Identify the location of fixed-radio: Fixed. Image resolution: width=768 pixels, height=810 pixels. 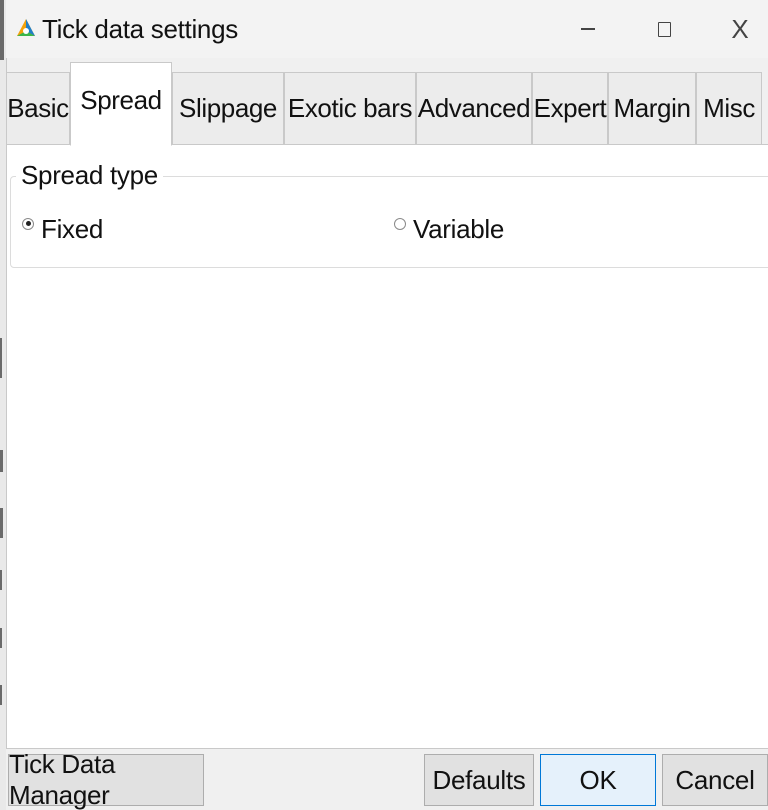
(62, 229).